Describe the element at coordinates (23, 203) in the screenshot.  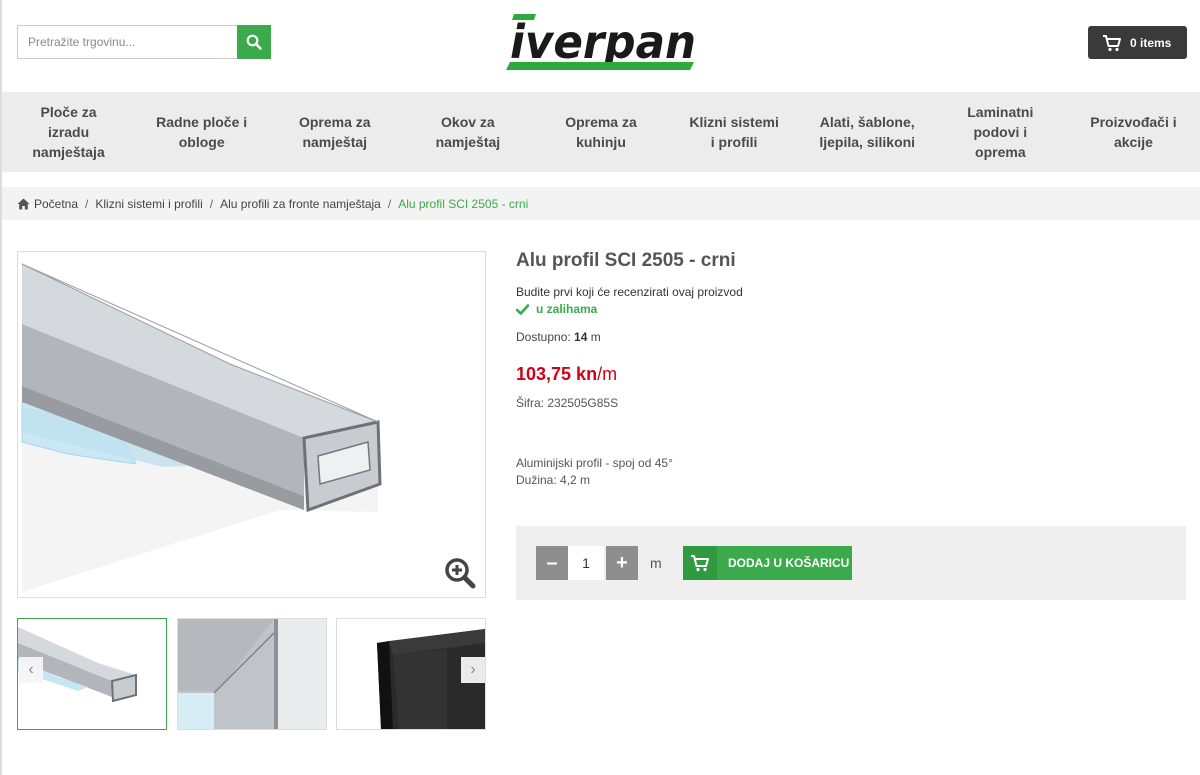
I see `home-icon` at that location.